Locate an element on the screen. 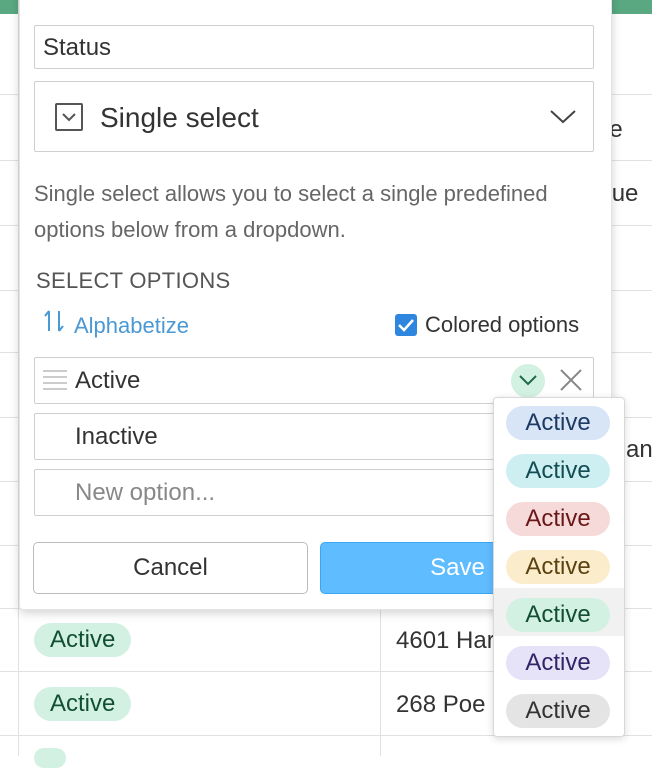  status-badge is located at coordinates (50, 758).